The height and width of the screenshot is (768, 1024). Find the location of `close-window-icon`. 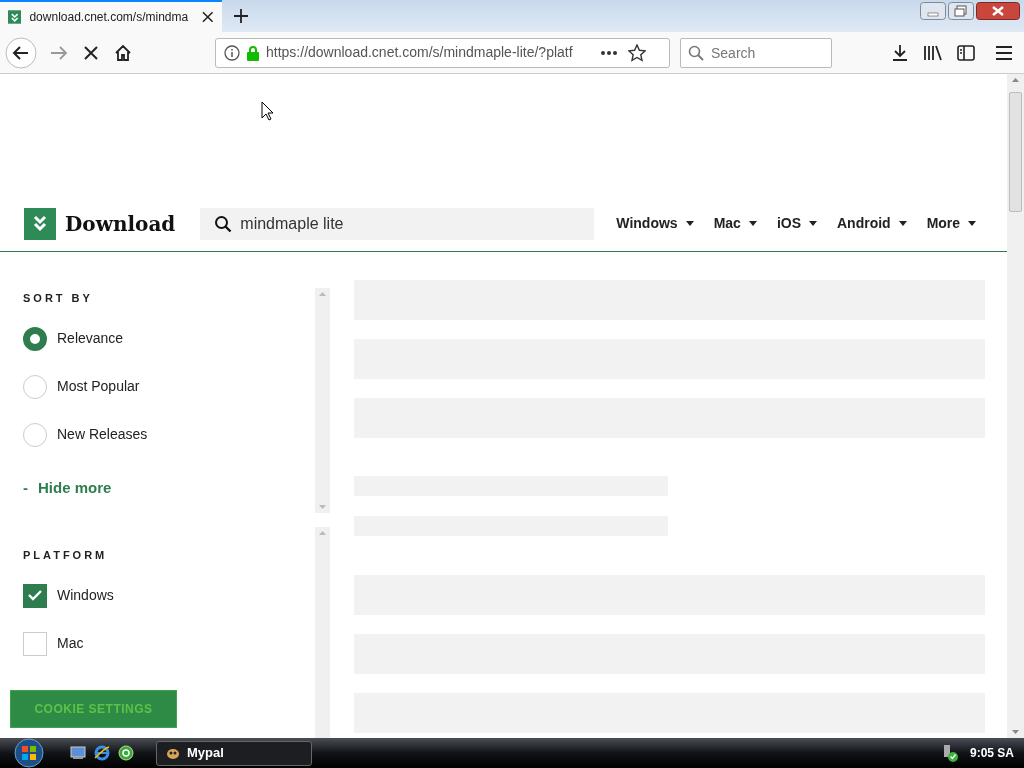

close-window-icon is located at coordinates (998, 11).